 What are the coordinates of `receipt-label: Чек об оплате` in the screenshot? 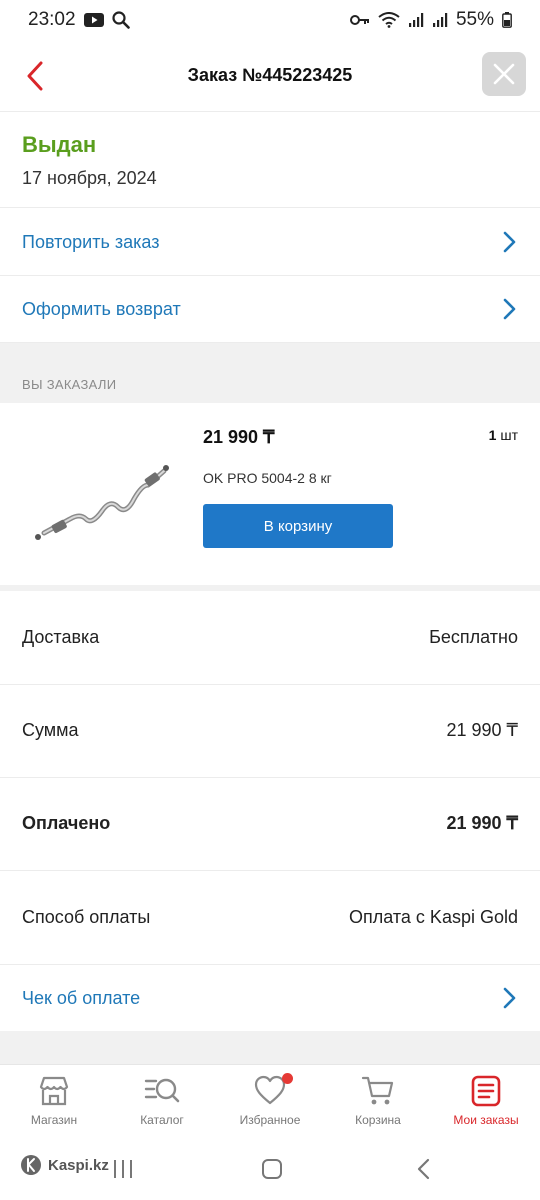 It's located at (81, 997).